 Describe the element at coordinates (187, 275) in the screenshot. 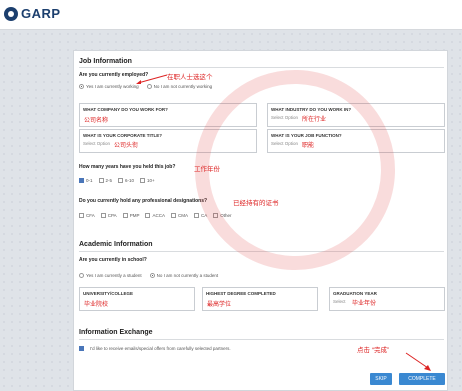

I see `radio-label: No I am not currently a student` at that location.